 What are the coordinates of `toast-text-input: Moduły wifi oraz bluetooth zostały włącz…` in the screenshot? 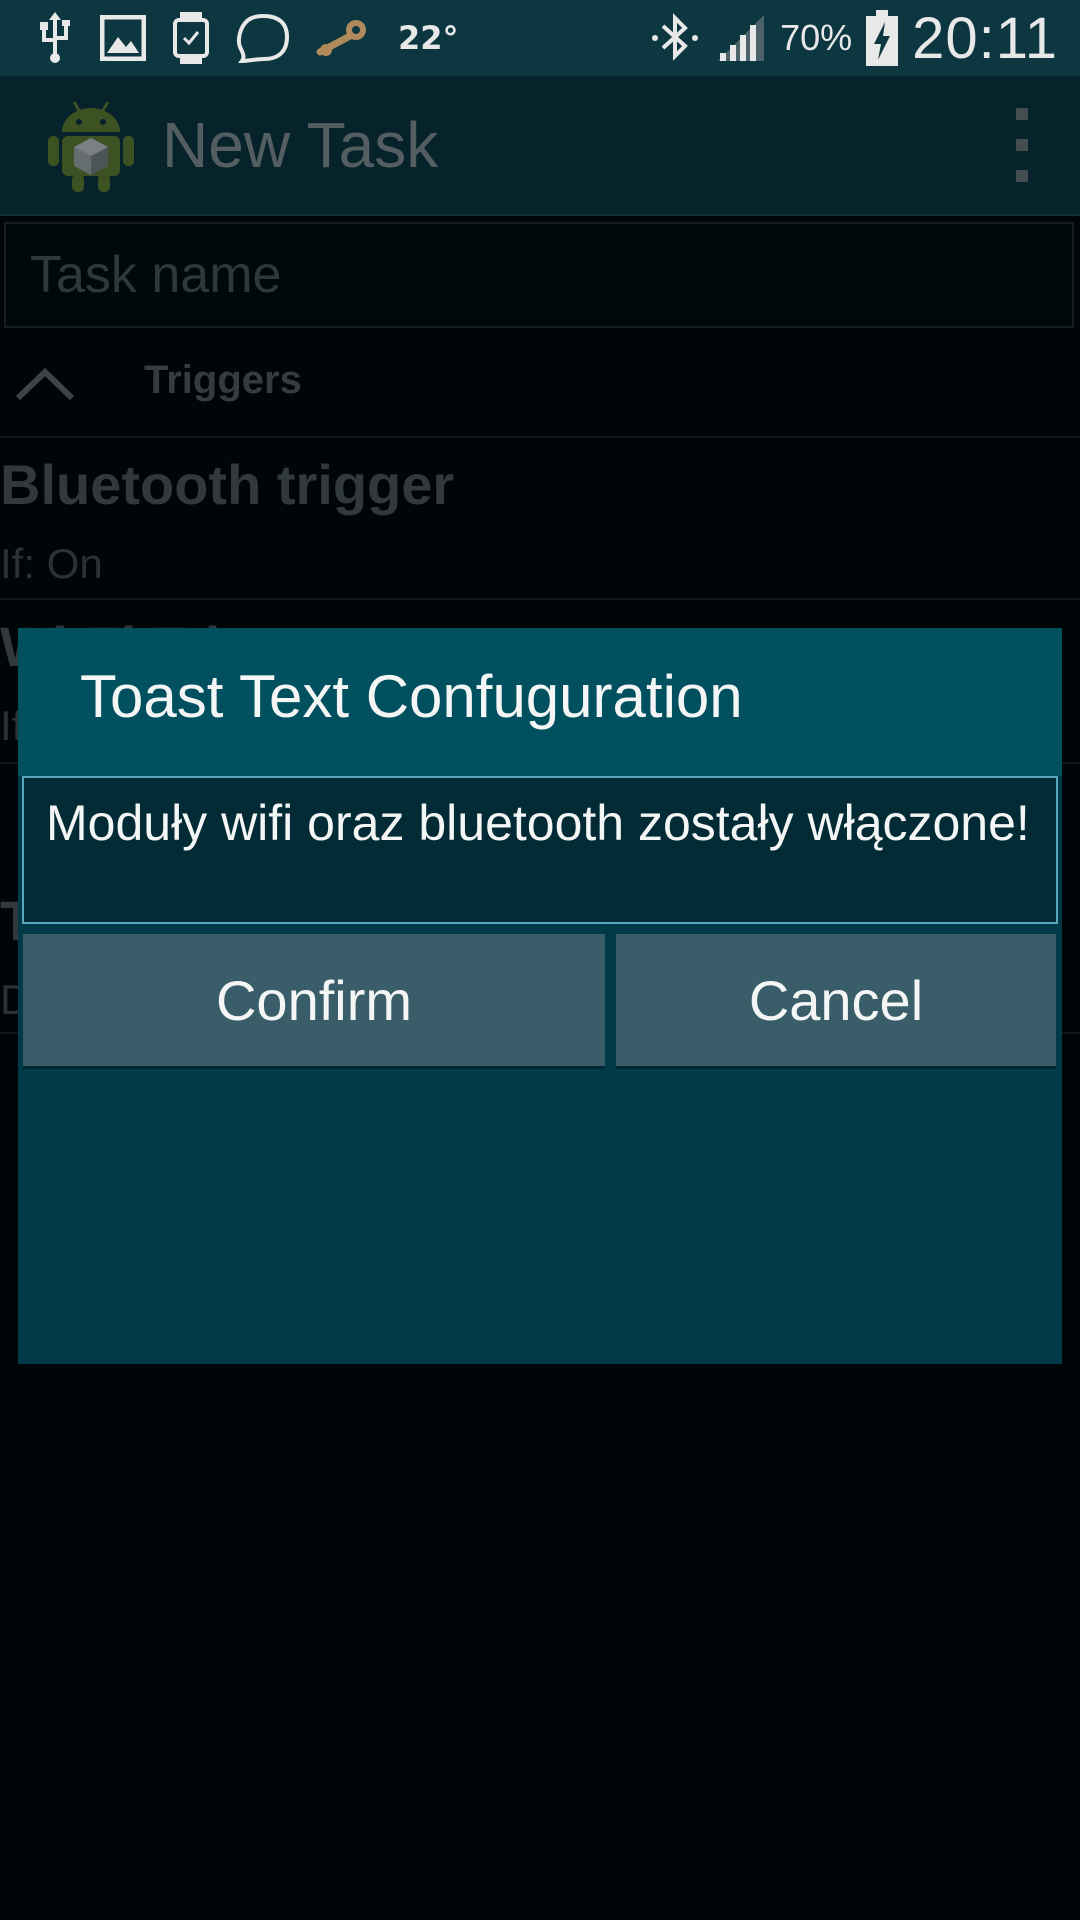 It's located at (540, 850).